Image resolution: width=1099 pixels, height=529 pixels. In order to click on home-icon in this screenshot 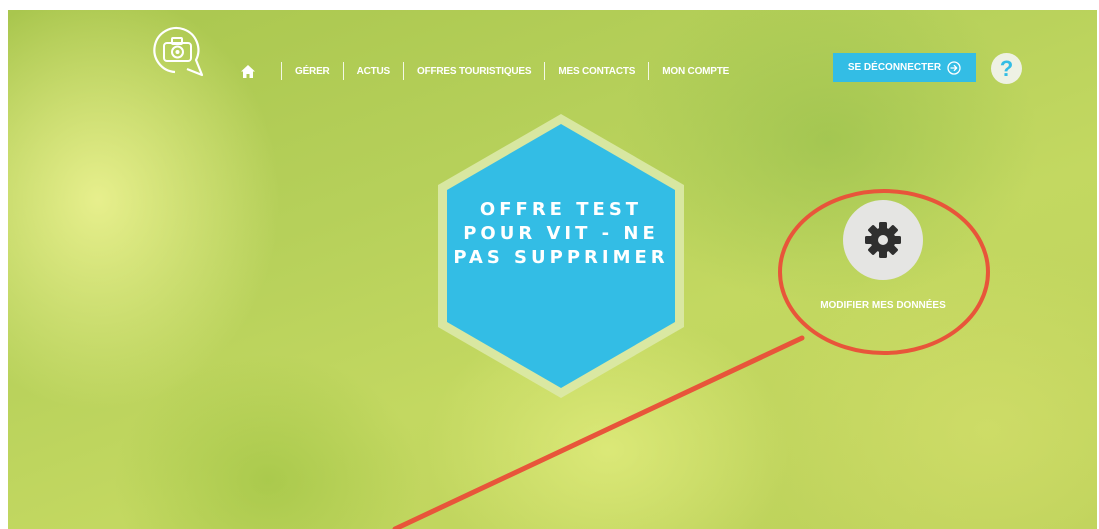, I will do `click(248, 71)`.